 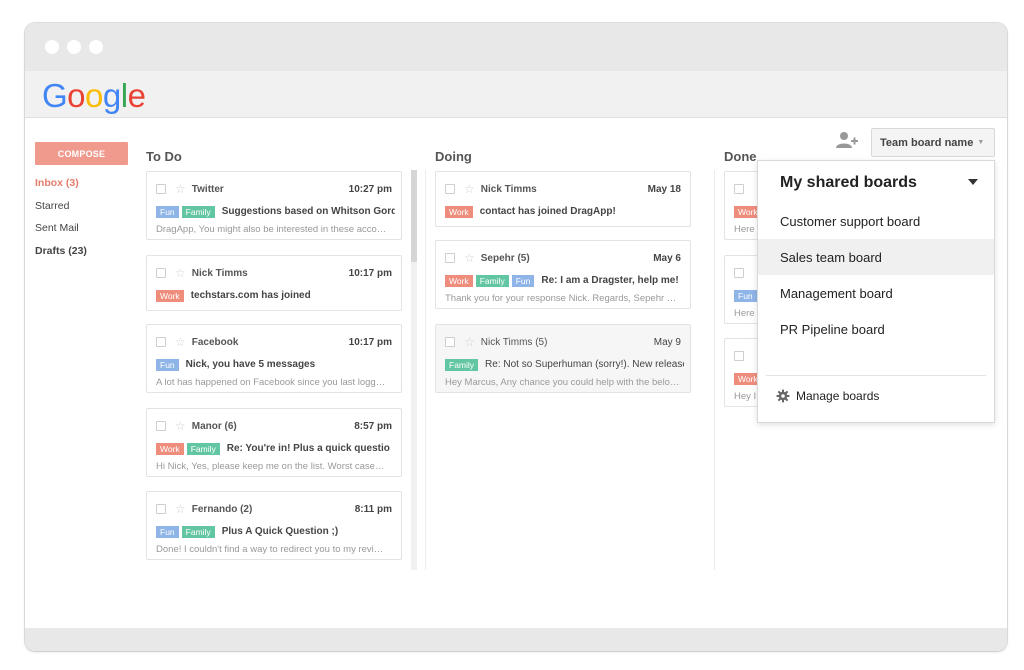 I want to click on sidebar-item-inbox: Inbox (3), so click(x=61, y=187).